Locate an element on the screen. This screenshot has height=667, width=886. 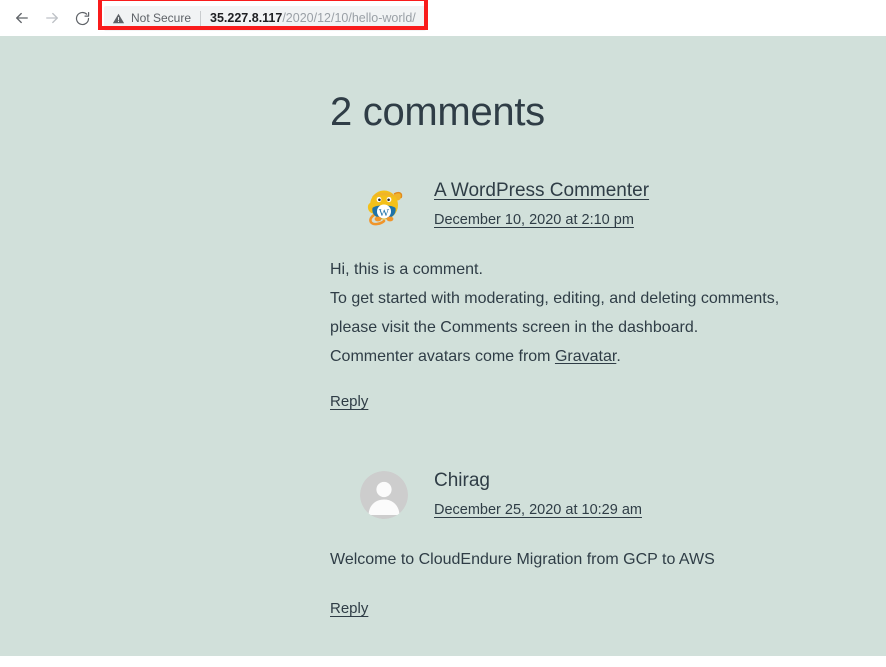
comment-meta: Chirag December 25, 2020 at 10:29 am is located at coordinates (538, 494).